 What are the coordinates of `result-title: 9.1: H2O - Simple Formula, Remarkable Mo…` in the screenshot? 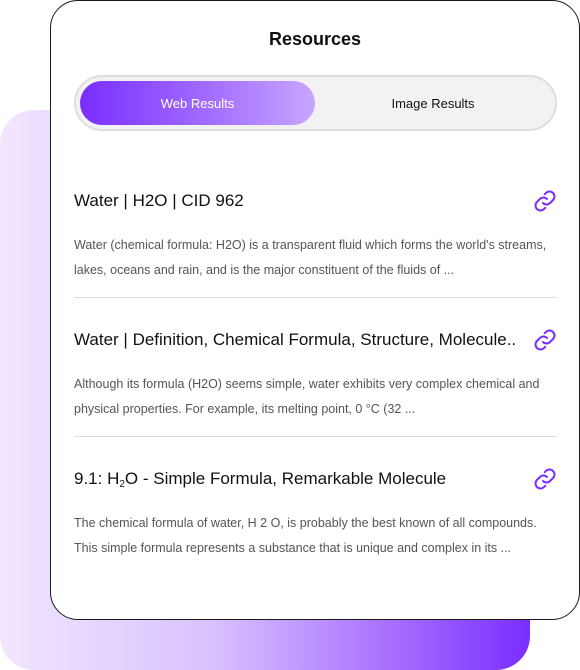 It's located at (299, 479).